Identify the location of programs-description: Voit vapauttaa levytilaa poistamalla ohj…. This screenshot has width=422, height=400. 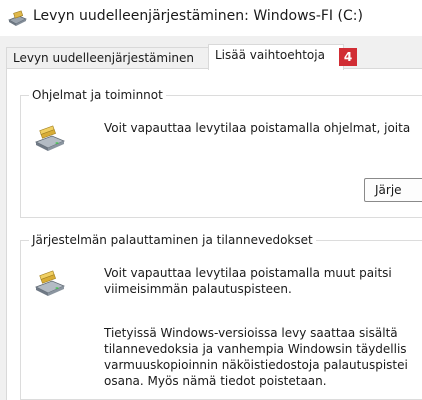
(257, 128).